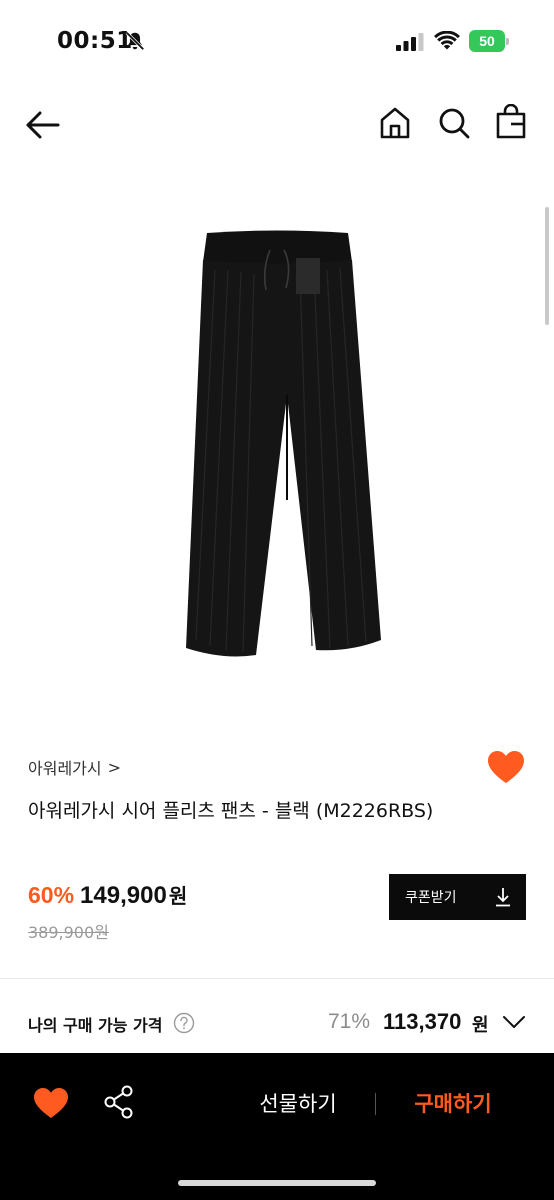 The width and height of the screenshot is (554, 1200). Describe the element at coordinates (135, 41) in the screenshot. I see `bell-off-icon` at that location.